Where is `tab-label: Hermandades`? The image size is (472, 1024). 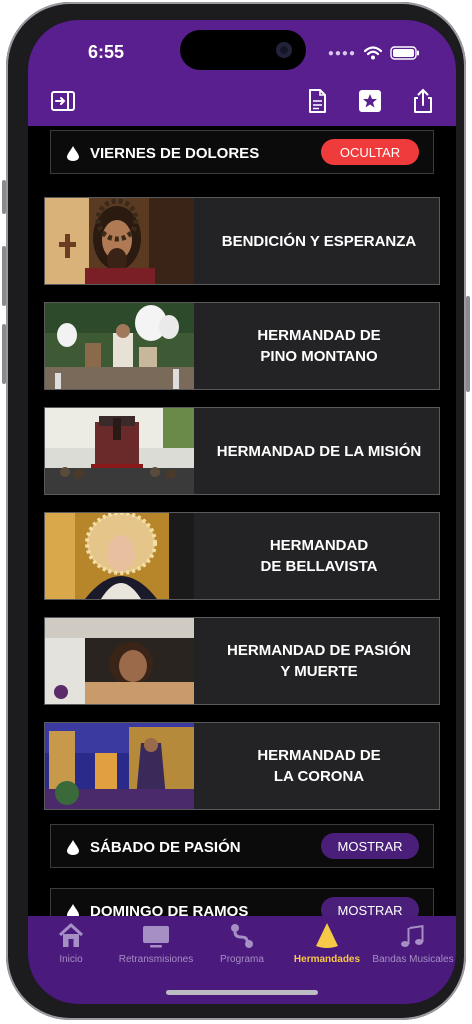
tab-label: Hermandades is located at coordinates (327, 959).